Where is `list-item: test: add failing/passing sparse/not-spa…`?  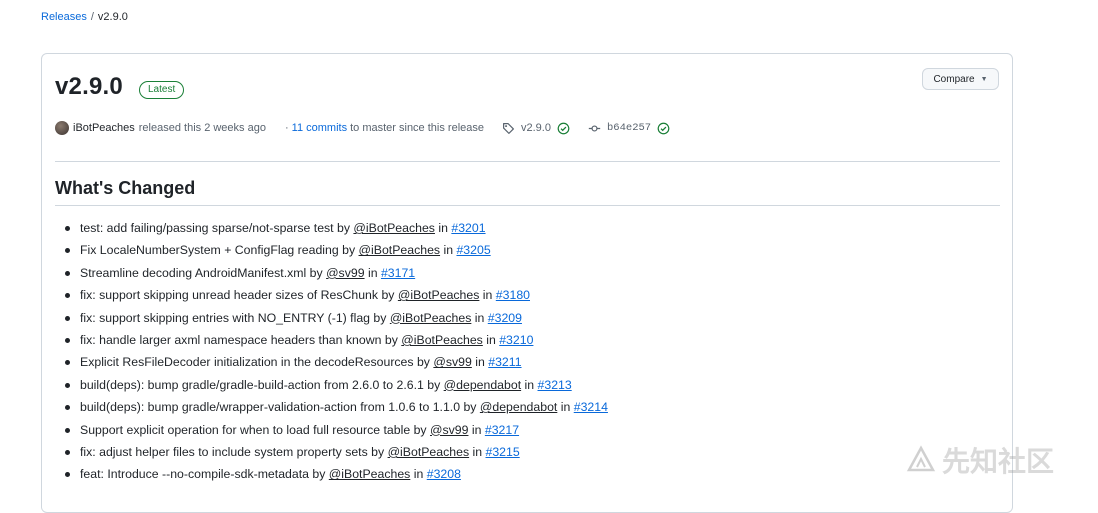 list-item: test: add failing/passing sparse/not-spa… is located at coordinates (331, 231).